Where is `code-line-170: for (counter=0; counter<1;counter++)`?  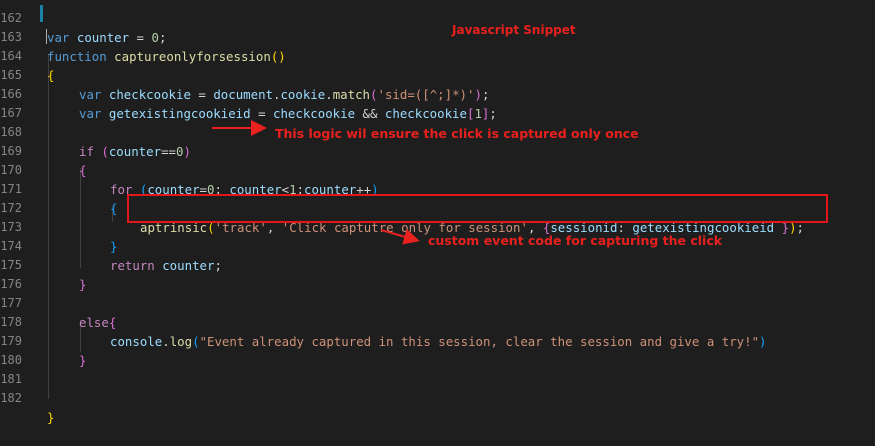
code-line-170: for (counter=0; counter<1;counter++) is located at coordinates (437, 179).